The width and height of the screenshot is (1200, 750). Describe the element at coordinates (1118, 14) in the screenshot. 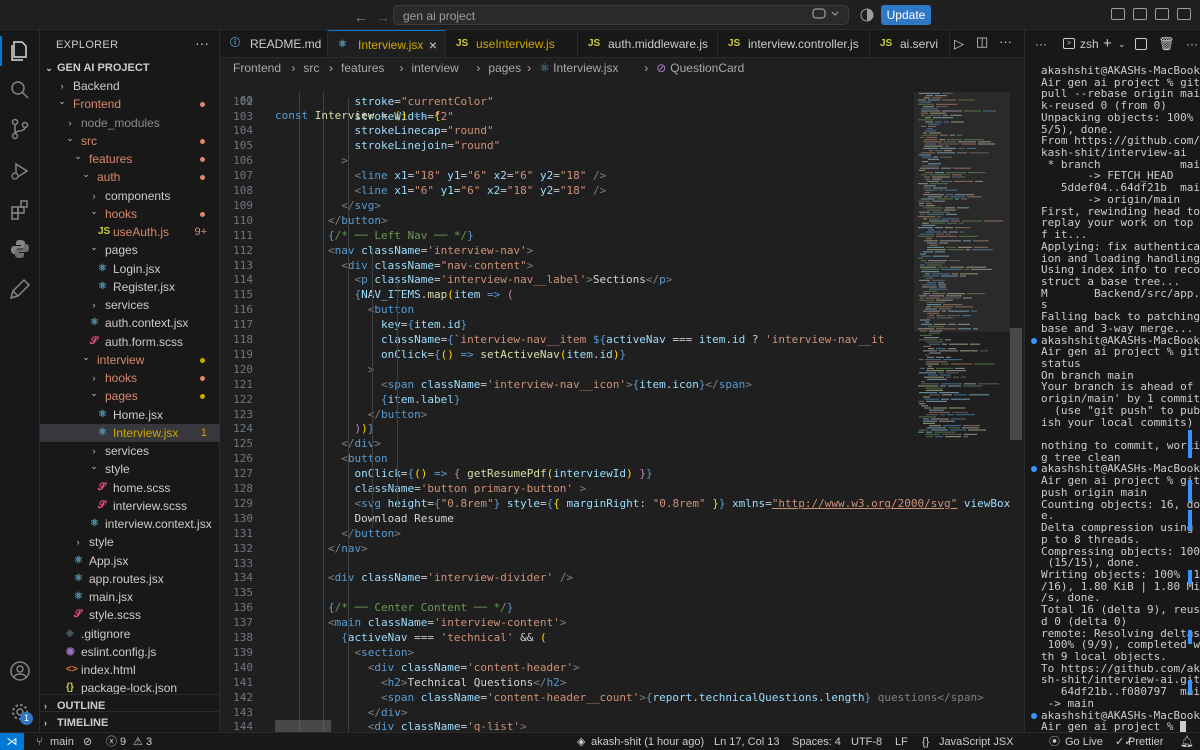

I see `toggle-sidebar-icon` at that location.